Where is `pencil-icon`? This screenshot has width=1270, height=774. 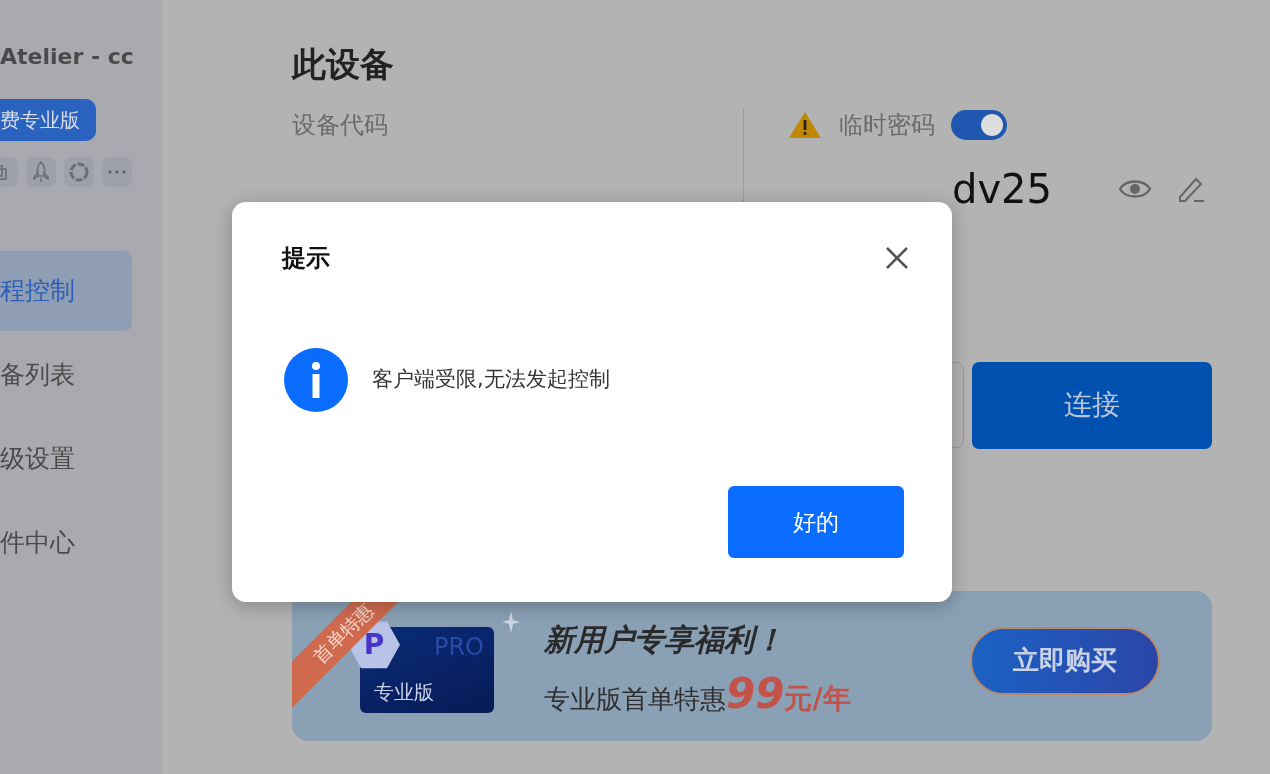 pencil-icon is located at coordinates (1191, 189).